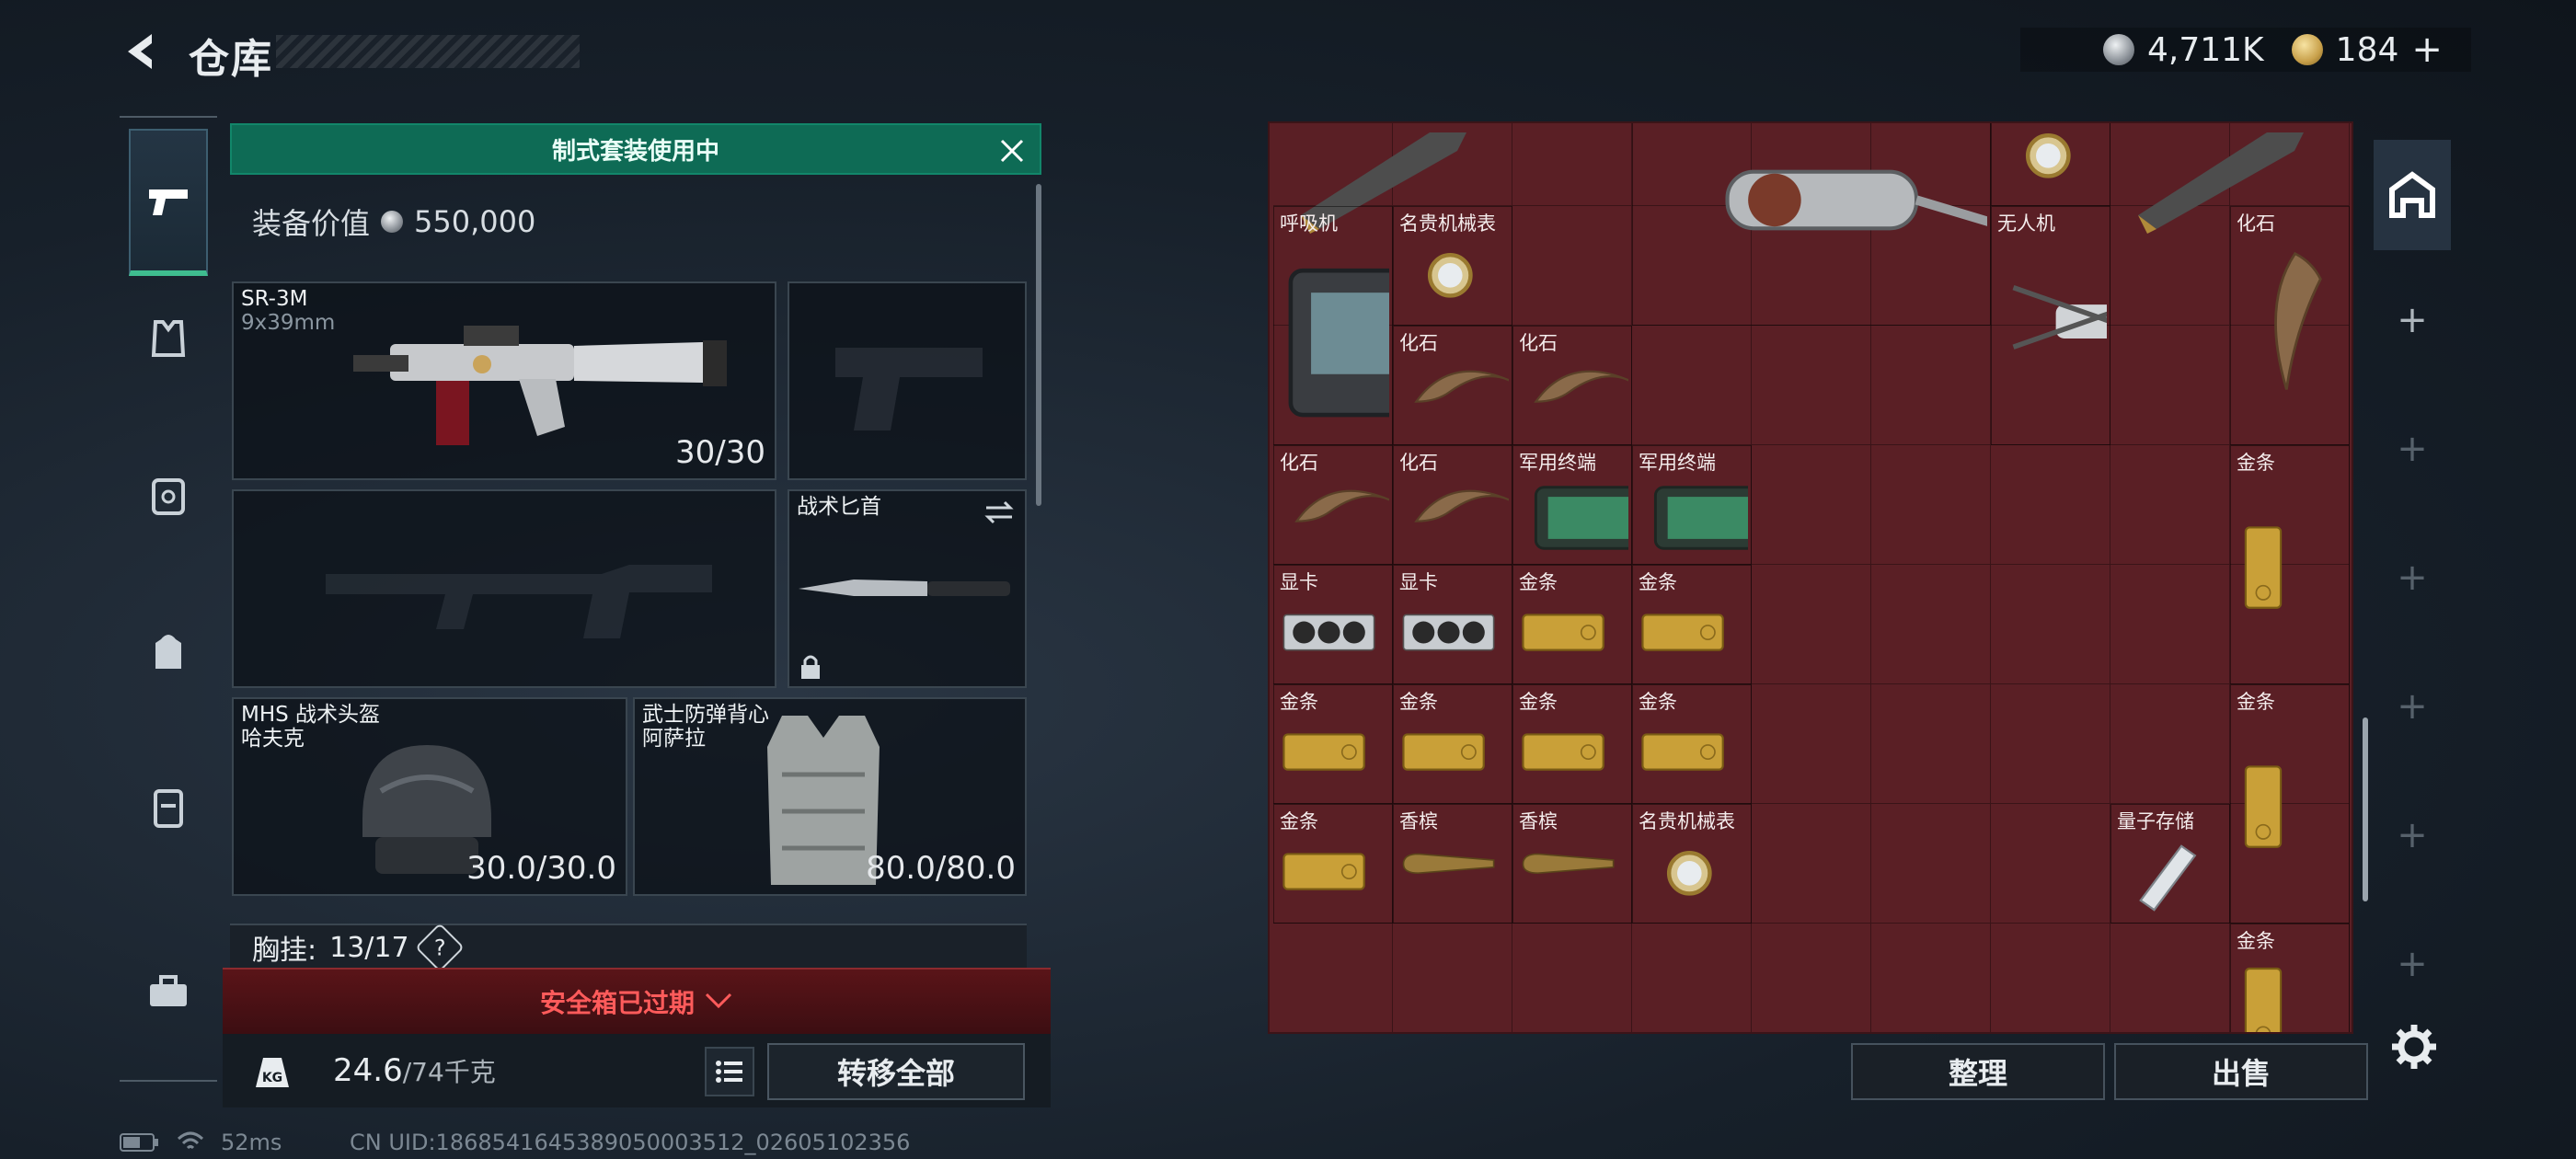 The height and width of the screenshot is (1159, 2576). Describe the element at coordinates (1418, 582) in the screenshot. I see `stash-item-label: 显卡` at that location.